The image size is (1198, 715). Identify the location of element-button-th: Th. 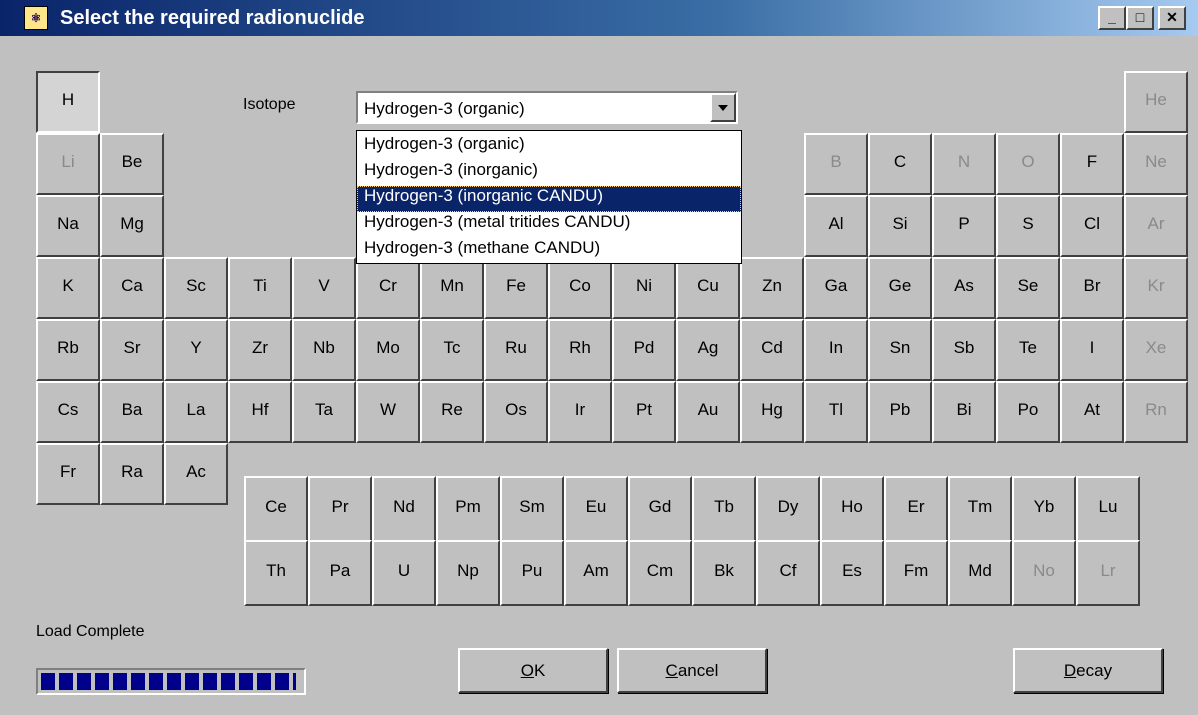
(276, 573).